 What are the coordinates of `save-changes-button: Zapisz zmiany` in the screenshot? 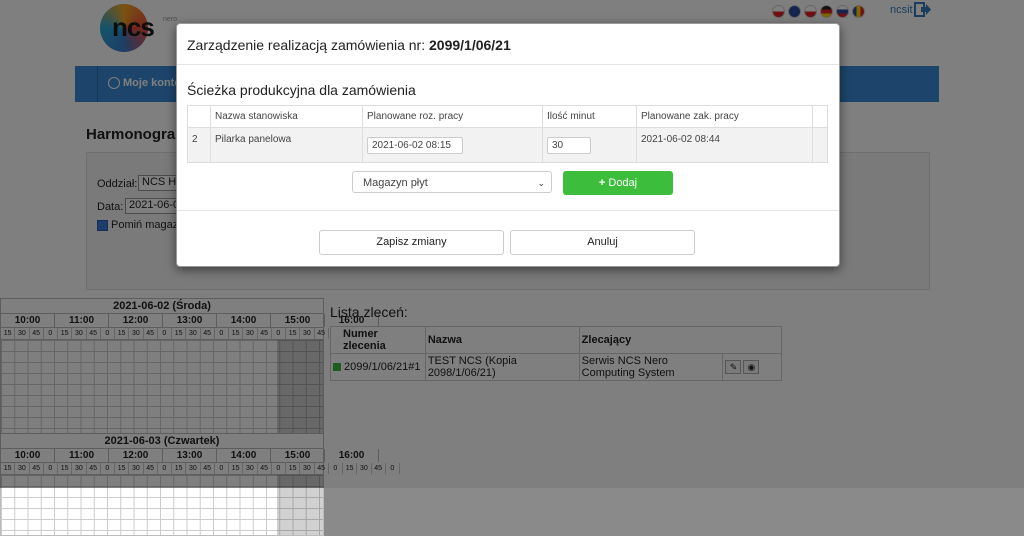 It's located at (411, 242).